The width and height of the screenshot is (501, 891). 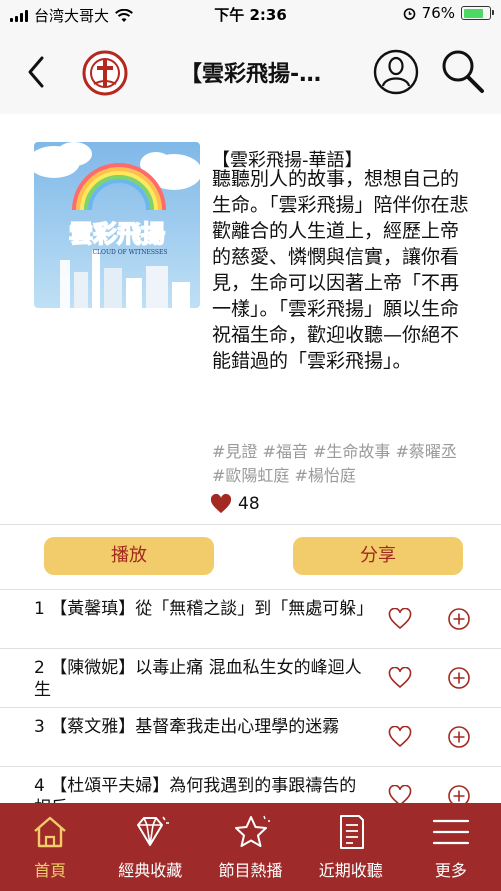 I want to click on likes-count: 48, so click(x=235, y=504).